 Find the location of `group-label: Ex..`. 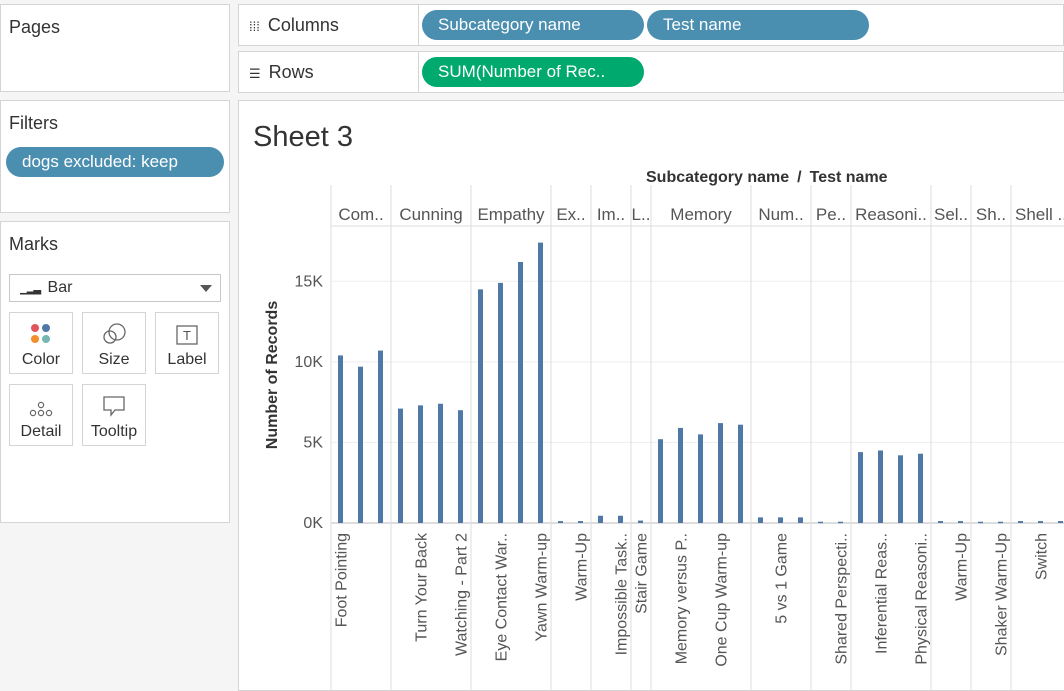

group-label: Ex.. is located at coordinates (570, 214).